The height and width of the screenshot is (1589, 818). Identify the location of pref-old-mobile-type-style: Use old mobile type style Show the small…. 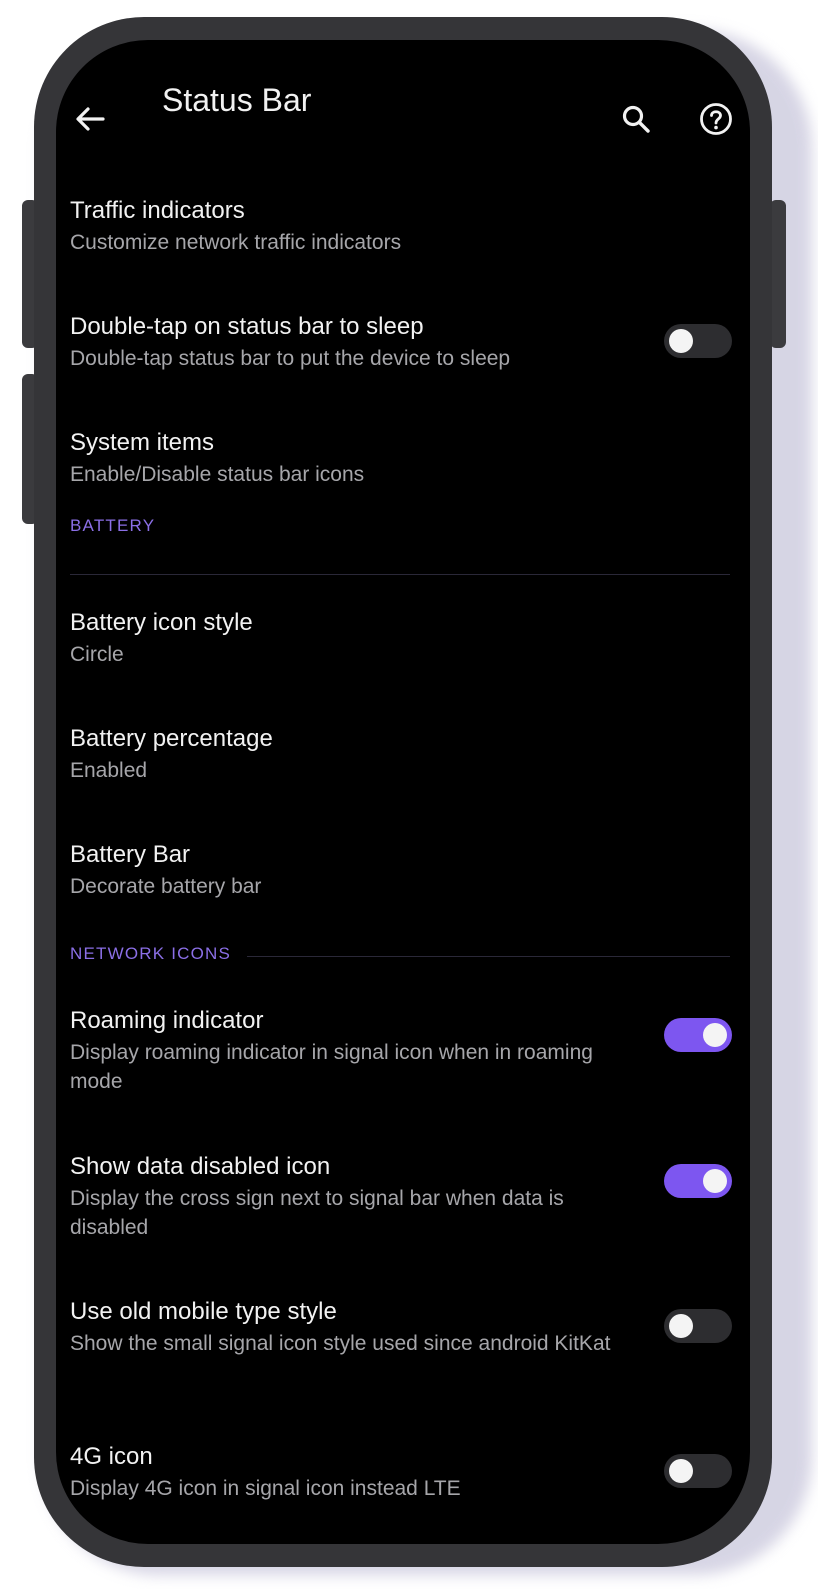
(403, 1351).